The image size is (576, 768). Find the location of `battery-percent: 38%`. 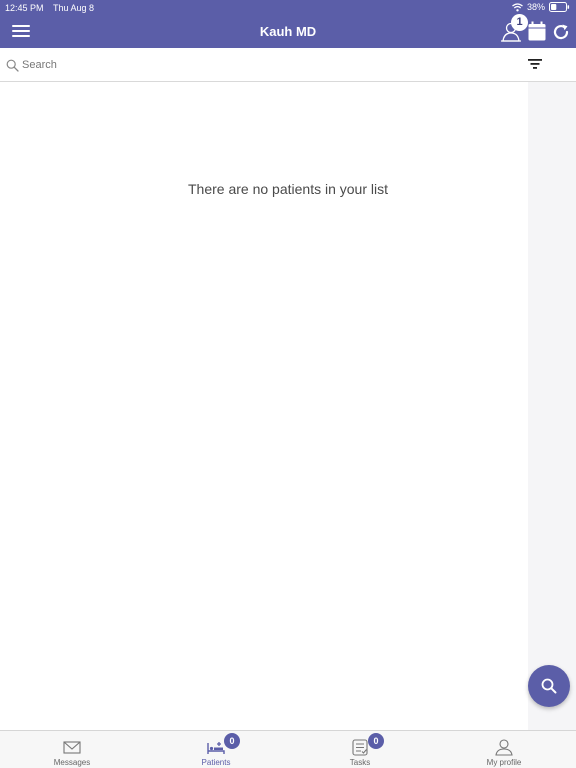

battery-percent: 38% is located at coordinates (535, 7).